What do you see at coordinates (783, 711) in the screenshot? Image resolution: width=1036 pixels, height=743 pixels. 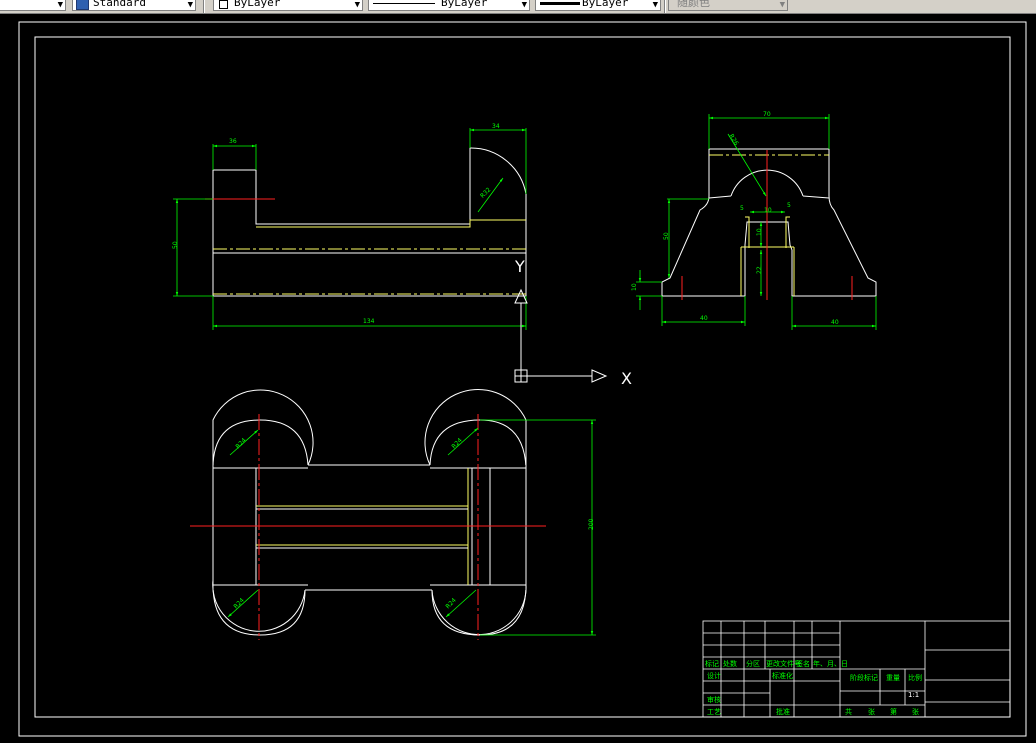 I see `tb-approve: 批准` at bounding box center [783, 711].